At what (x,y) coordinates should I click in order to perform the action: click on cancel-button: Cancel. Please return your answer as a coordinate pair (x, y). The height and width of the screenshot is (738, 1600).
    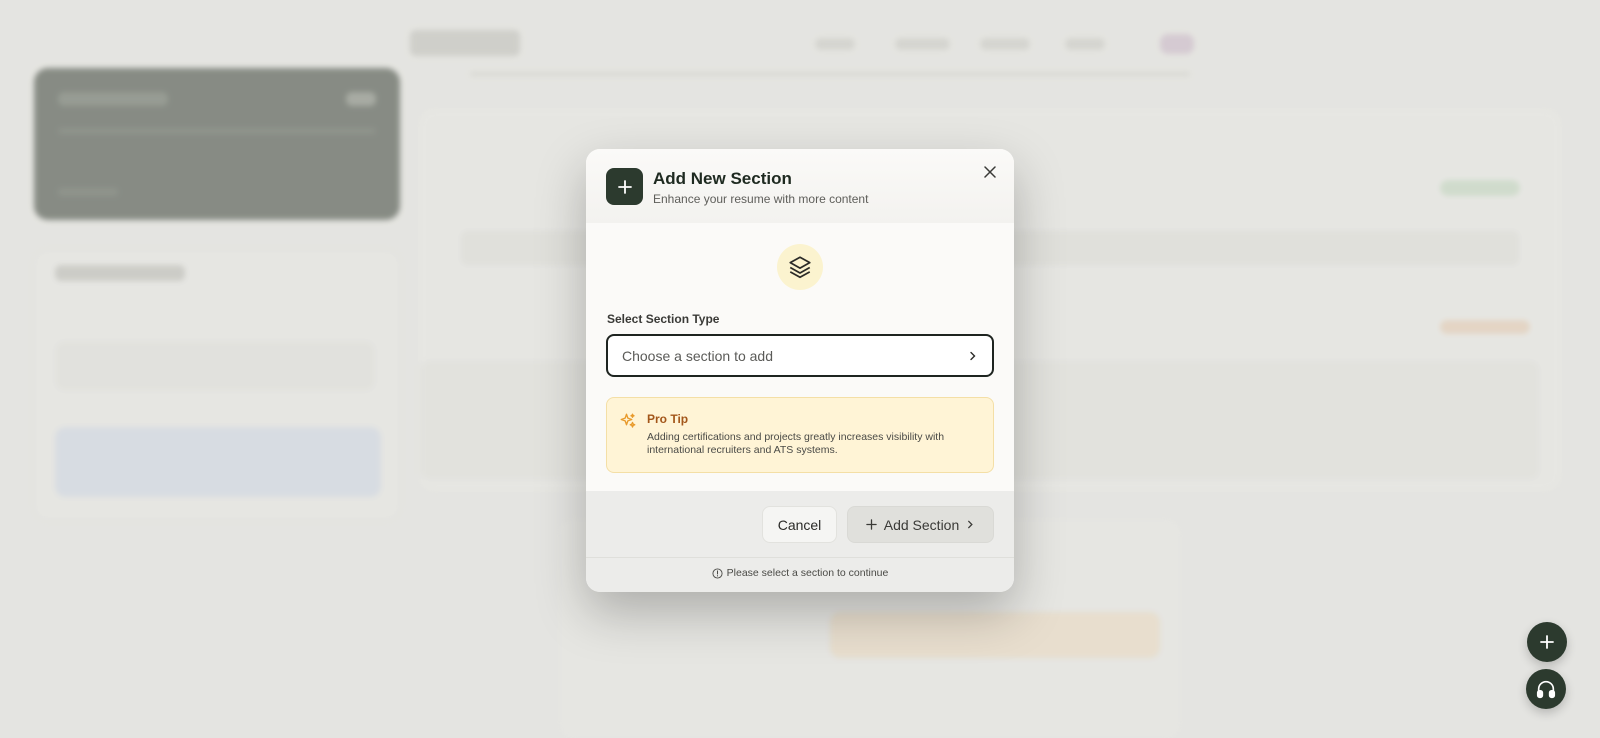
    Looking at the image, I should click on (799, 524).